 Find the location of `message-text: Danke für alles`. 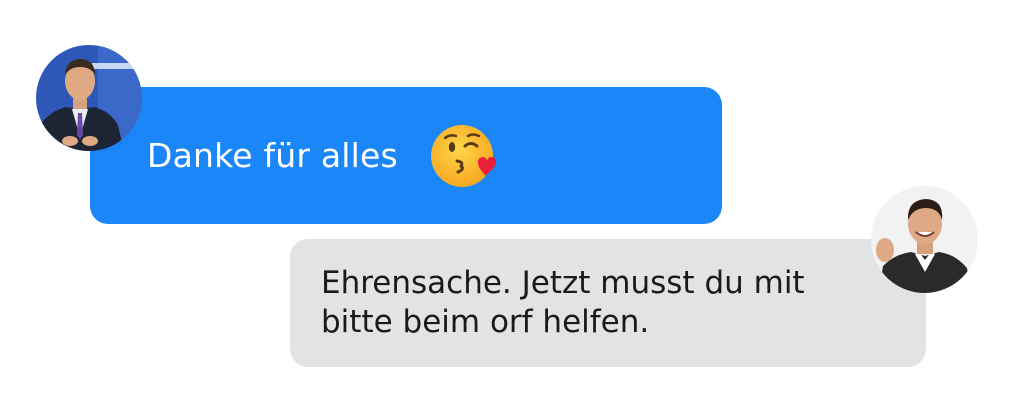

message-text: Danke für alles is located at coordinates (272, 155).